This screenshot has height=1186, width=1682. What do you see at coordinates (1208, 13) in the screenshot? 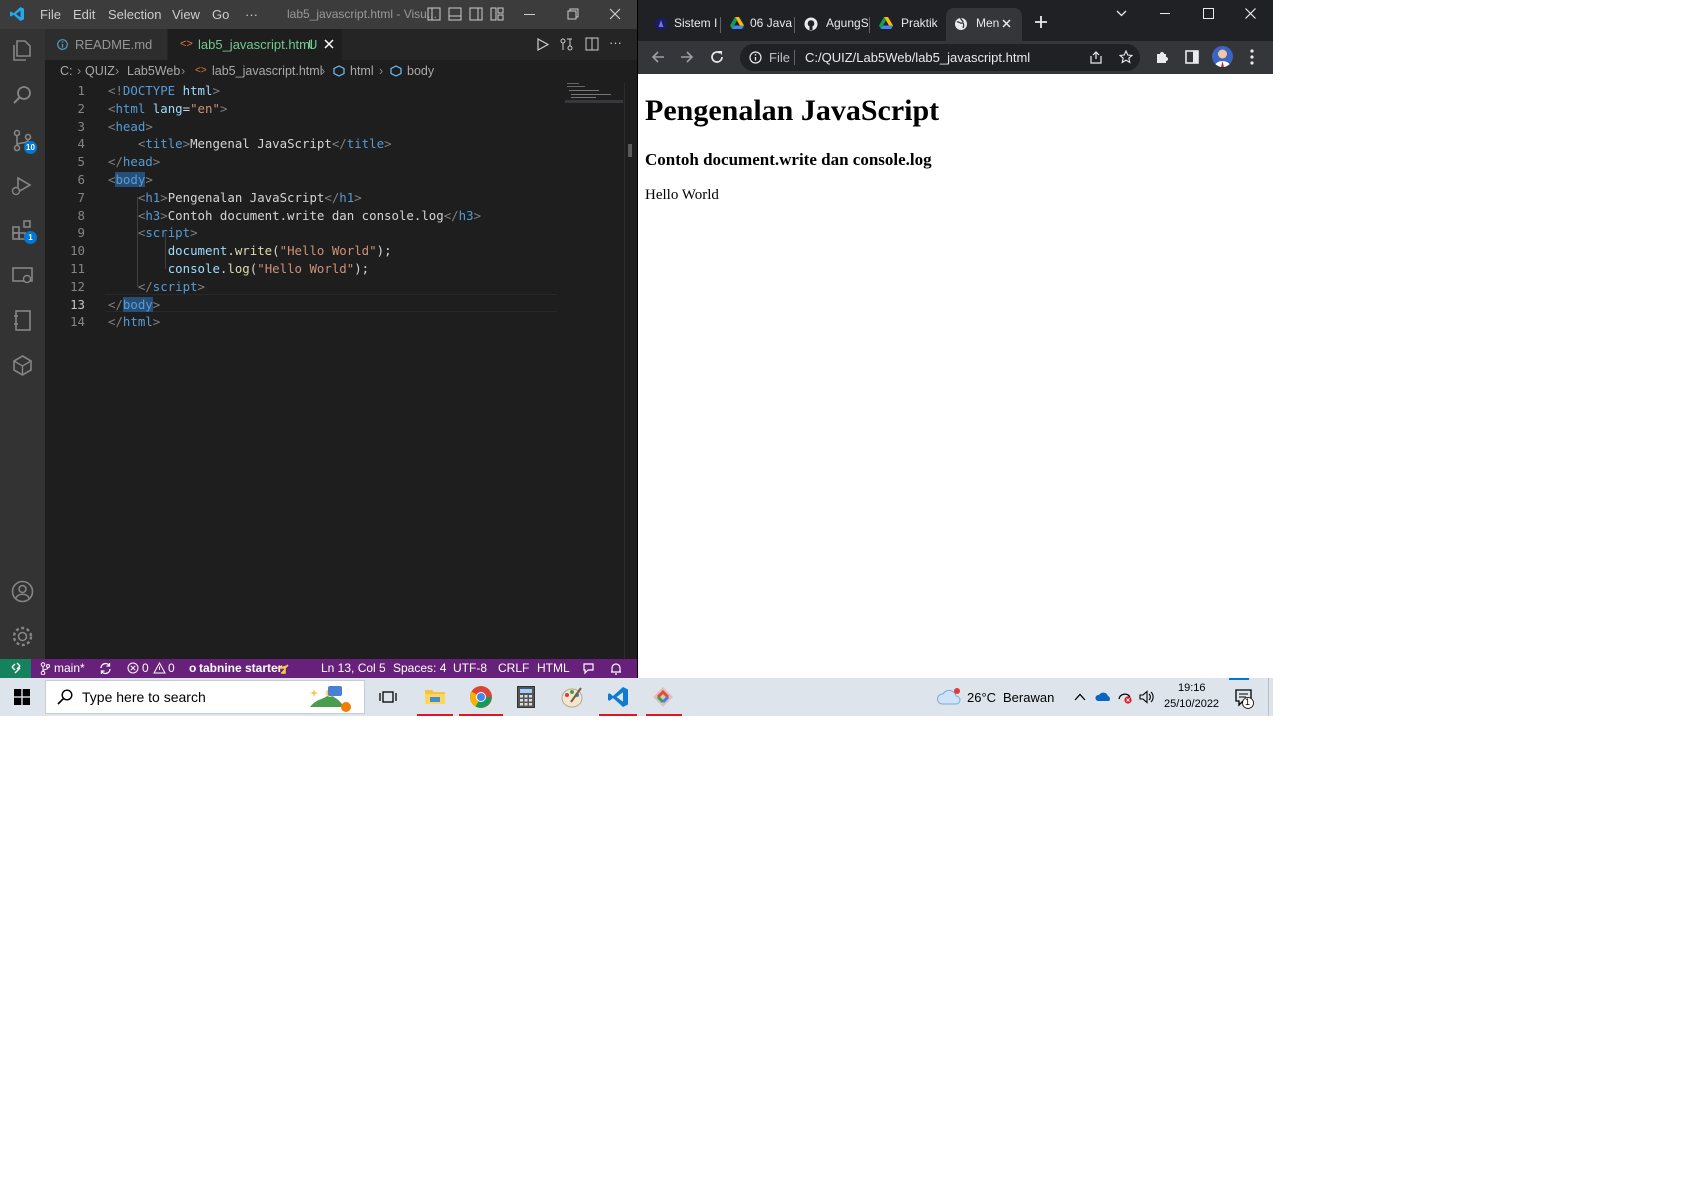
I see `maximize-icon` at bounding box center [1208, 13].